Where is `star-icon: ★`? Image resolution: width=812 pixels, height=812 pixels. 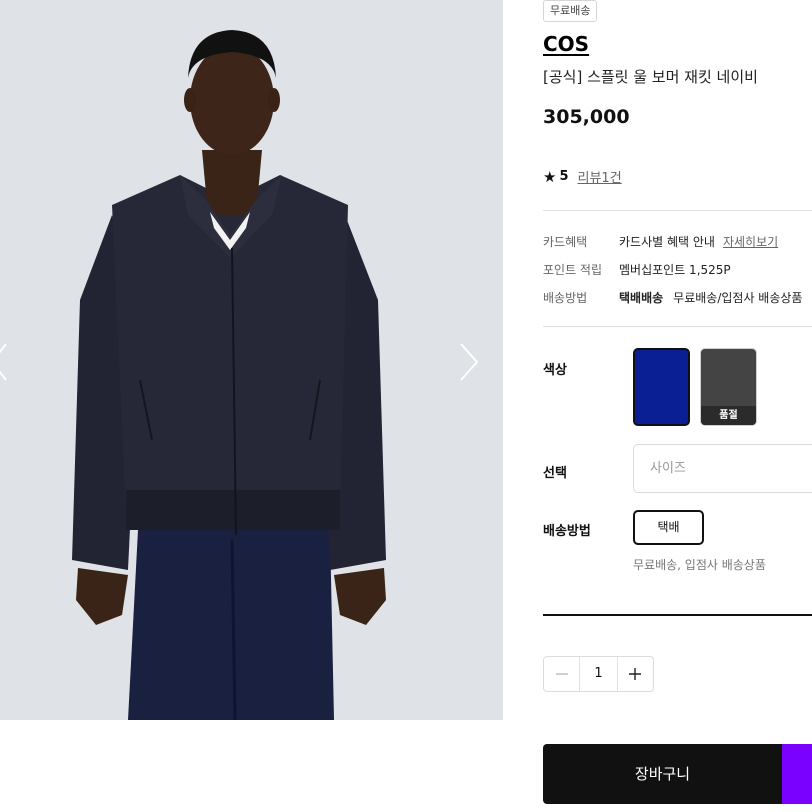 star-icon: ★ is located at coordinates (550, 176).